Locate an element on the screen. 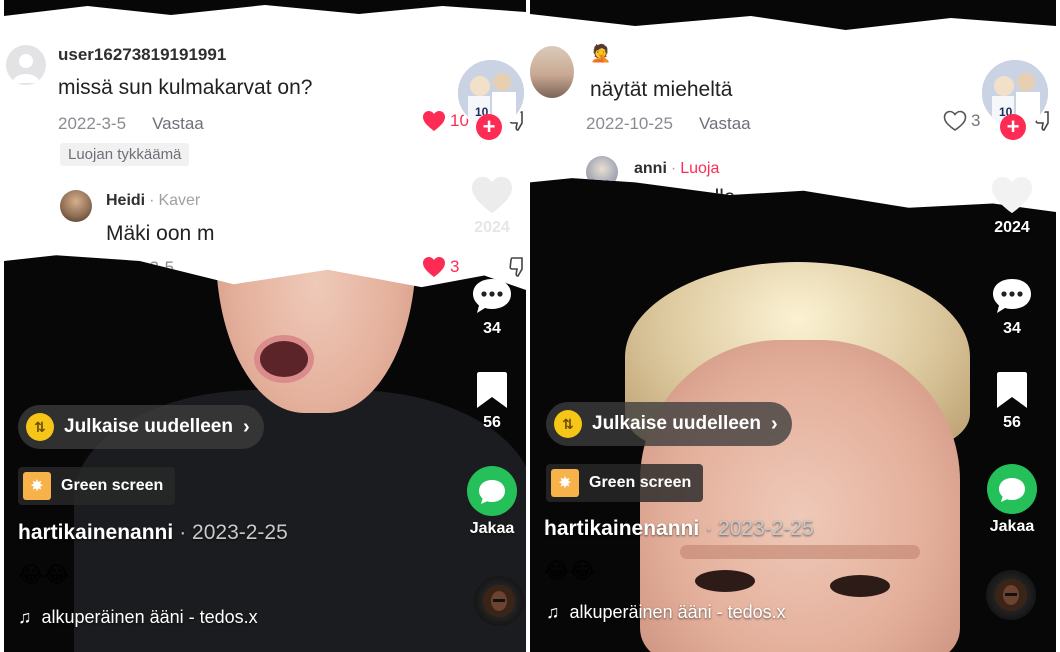  comment-meta: 2022-3-5 Vastaa is located at coordinates (131, 124).